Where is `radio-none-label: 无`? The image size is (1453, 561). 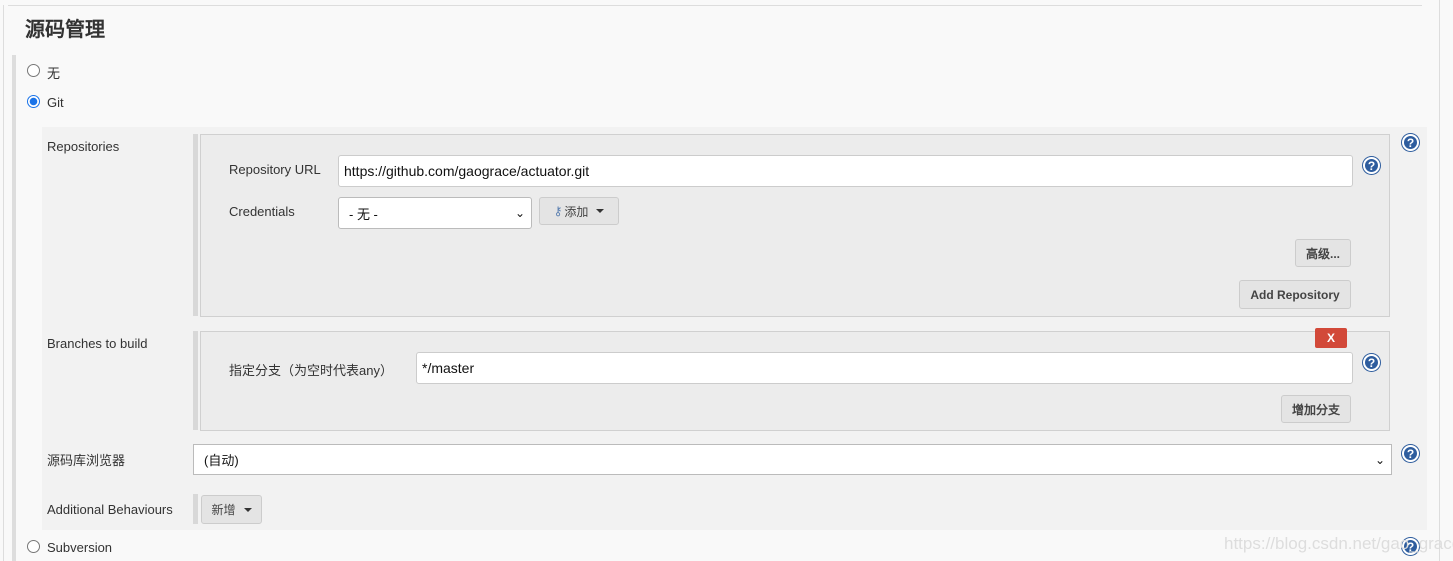 radio-none-label: 无 is located at coordinates (54, 73).